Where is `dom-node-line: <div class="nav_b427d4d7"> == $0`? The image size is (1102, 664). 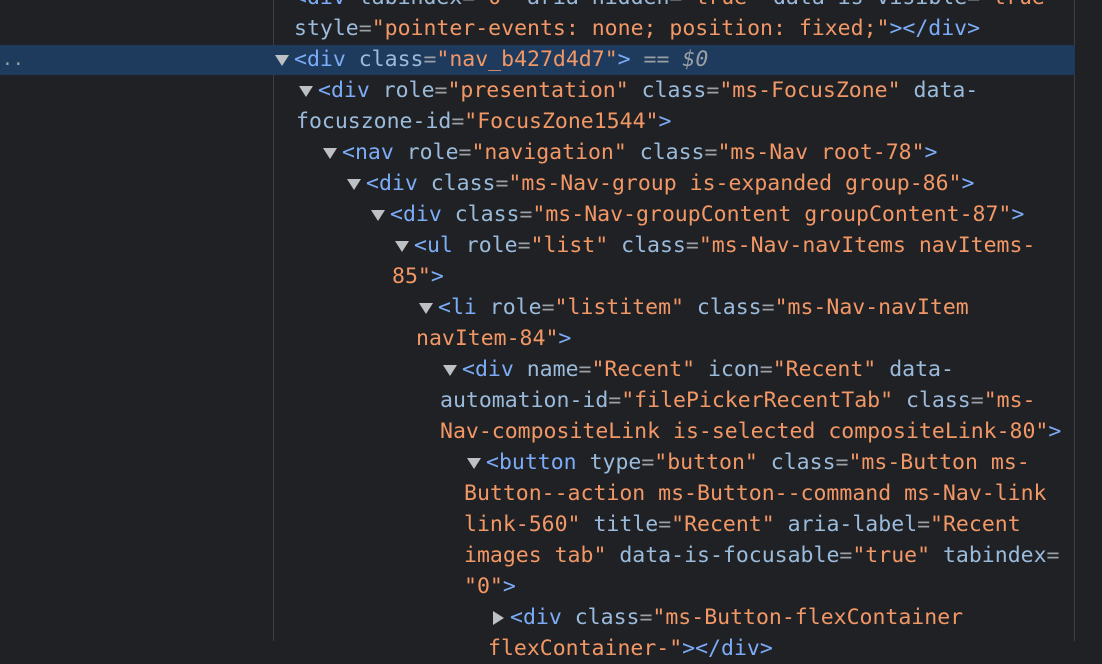 dom-node-line: <div class="nav_b427d4d7"> == $0 is located at coordinates (501, 60).